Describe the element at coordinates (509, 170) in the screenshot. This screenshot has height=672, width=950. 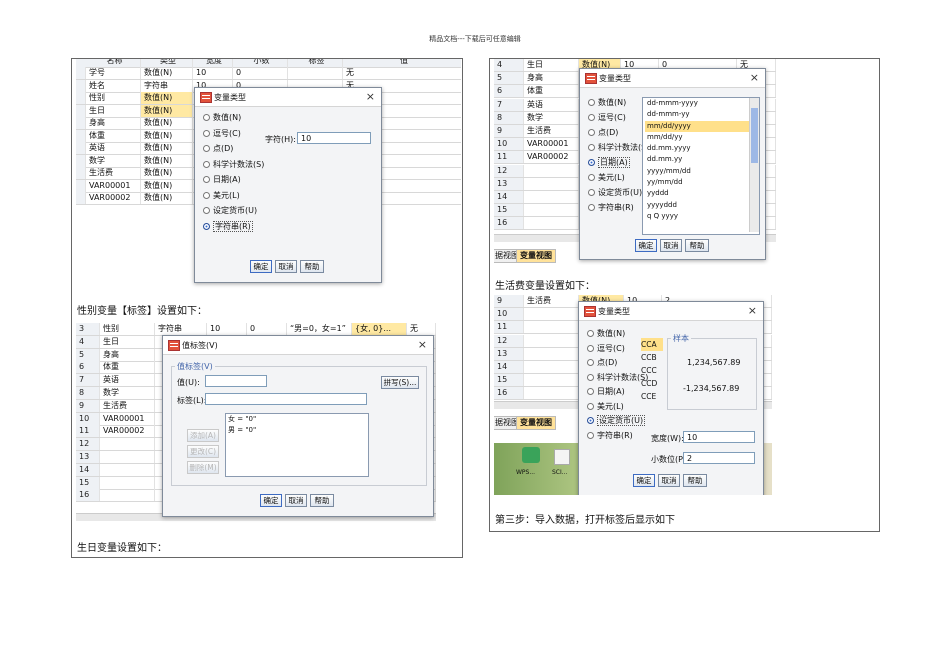
I see `row-number: 12` at that location.